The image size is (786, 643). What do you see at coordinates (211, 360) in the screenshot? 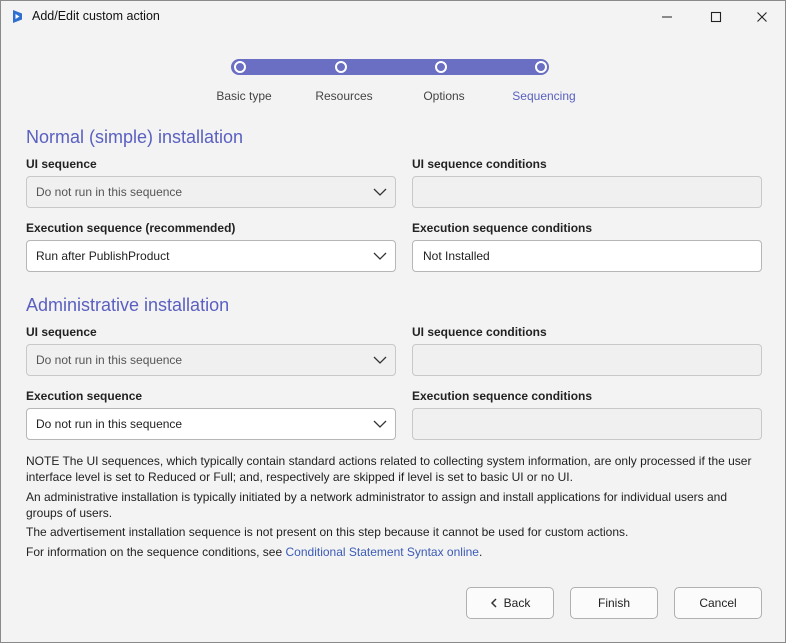
I see `admin-ui-sequence-select: Do not run in this sequence` at bounding box center [211, 360].